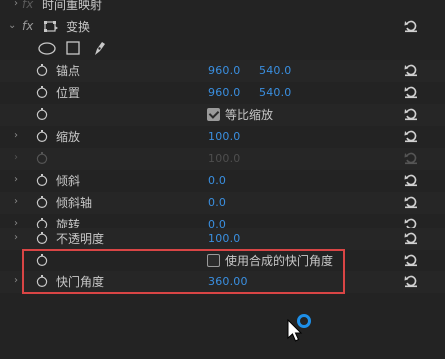 This screenshot has height=359, width=445. I want to click on rectangle-mask-icon, so click(73, 48).